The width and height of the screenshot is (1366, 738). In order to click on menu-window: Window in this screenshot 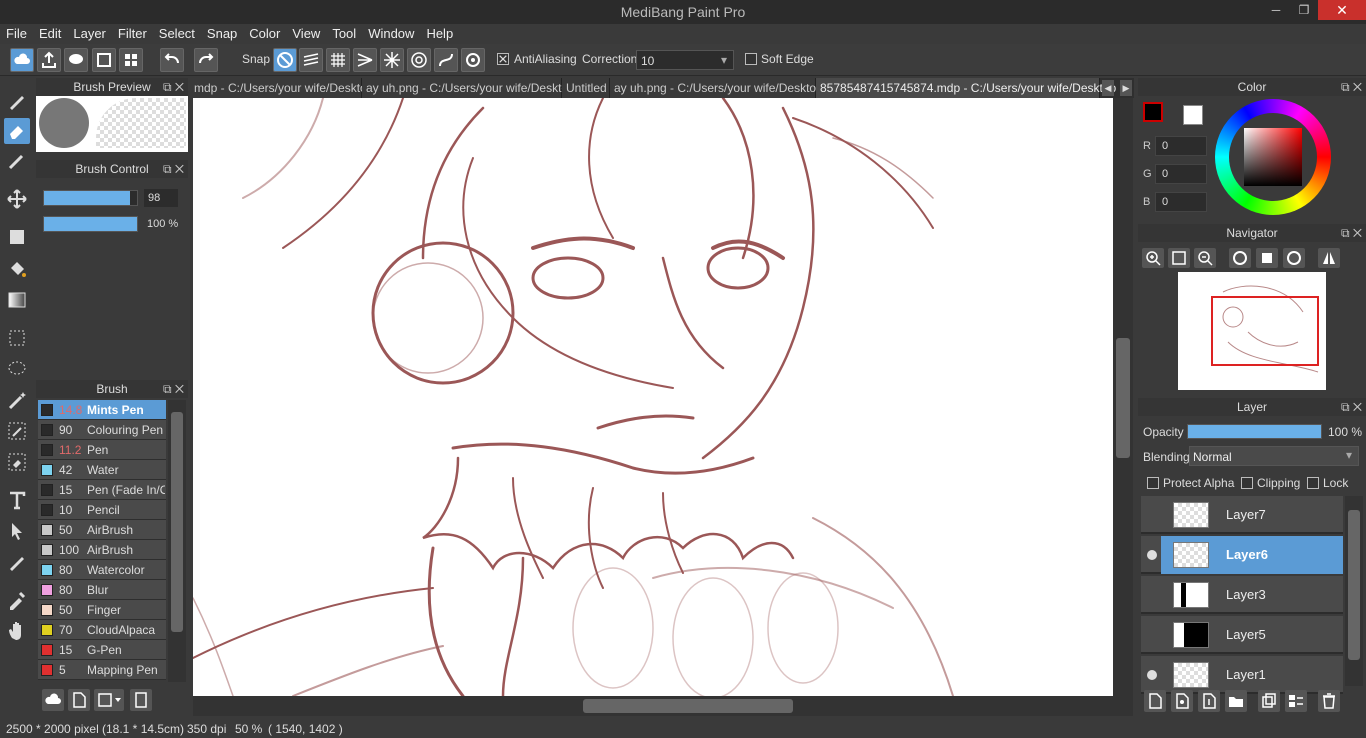, I will do `click(391, 34)`.